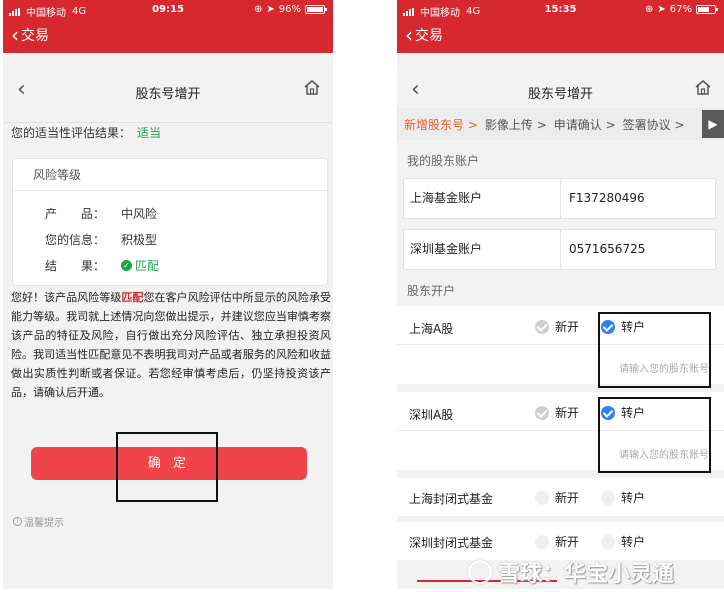  I want to click on more-steps-icon: ▶, so click(713, 124).